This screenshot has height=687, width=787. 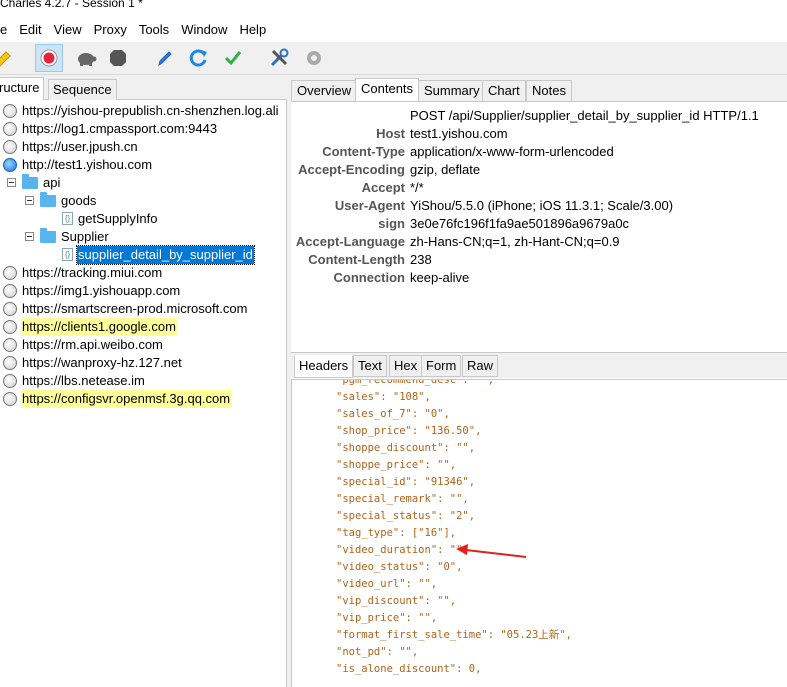 I want to click on tree-node-label: Supplier, so click(x=85, y=236).